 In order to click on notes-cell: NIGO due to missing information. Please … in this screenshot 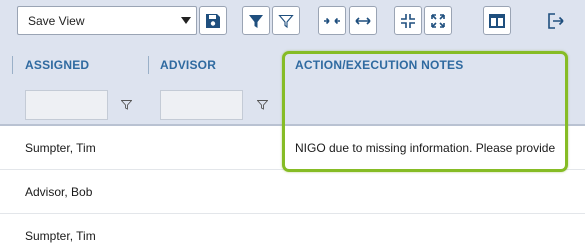, I will do `click(425, 148)`.